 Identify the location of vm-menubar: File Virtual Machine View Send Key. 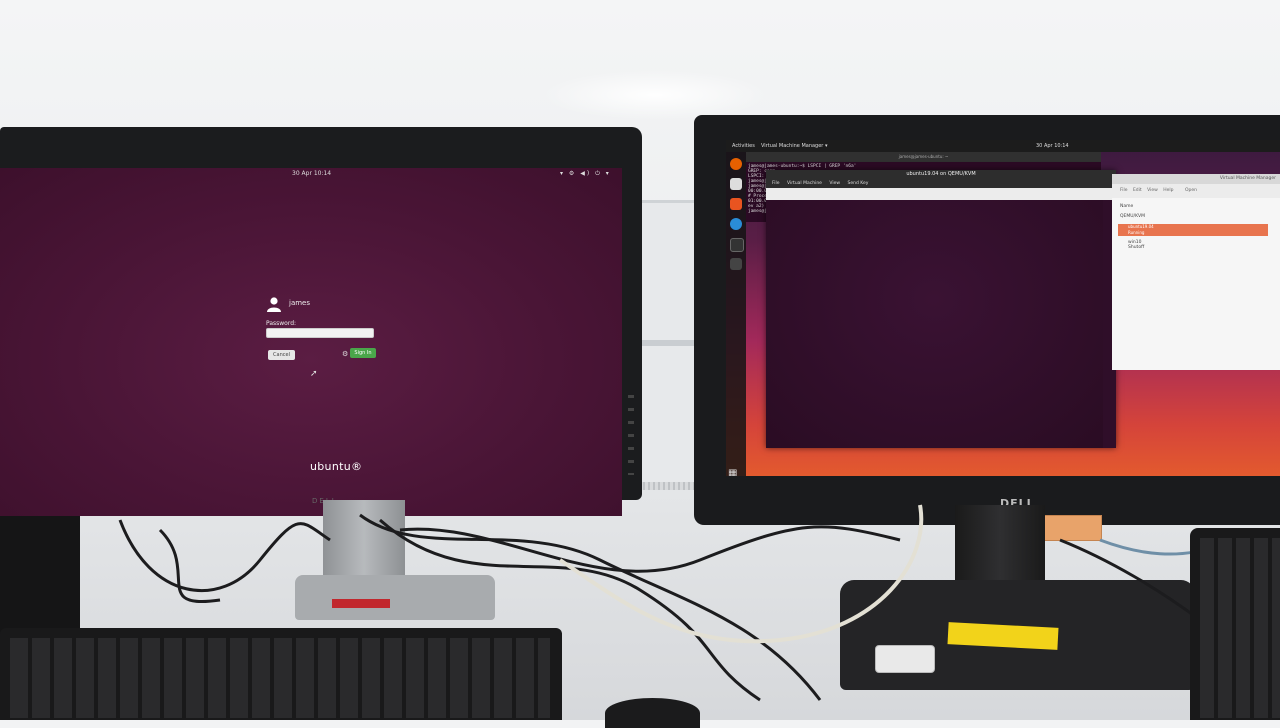
(941, 183).